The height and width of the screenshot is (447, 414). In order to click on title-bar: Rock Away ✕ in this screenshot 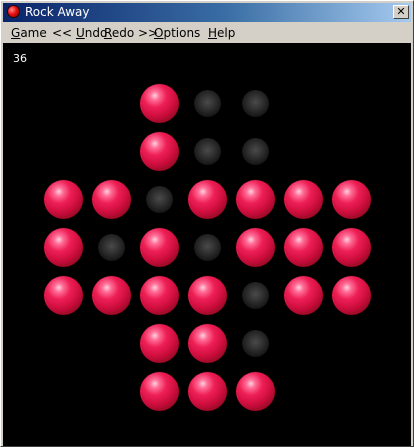, I will do `click(207, 12)`.